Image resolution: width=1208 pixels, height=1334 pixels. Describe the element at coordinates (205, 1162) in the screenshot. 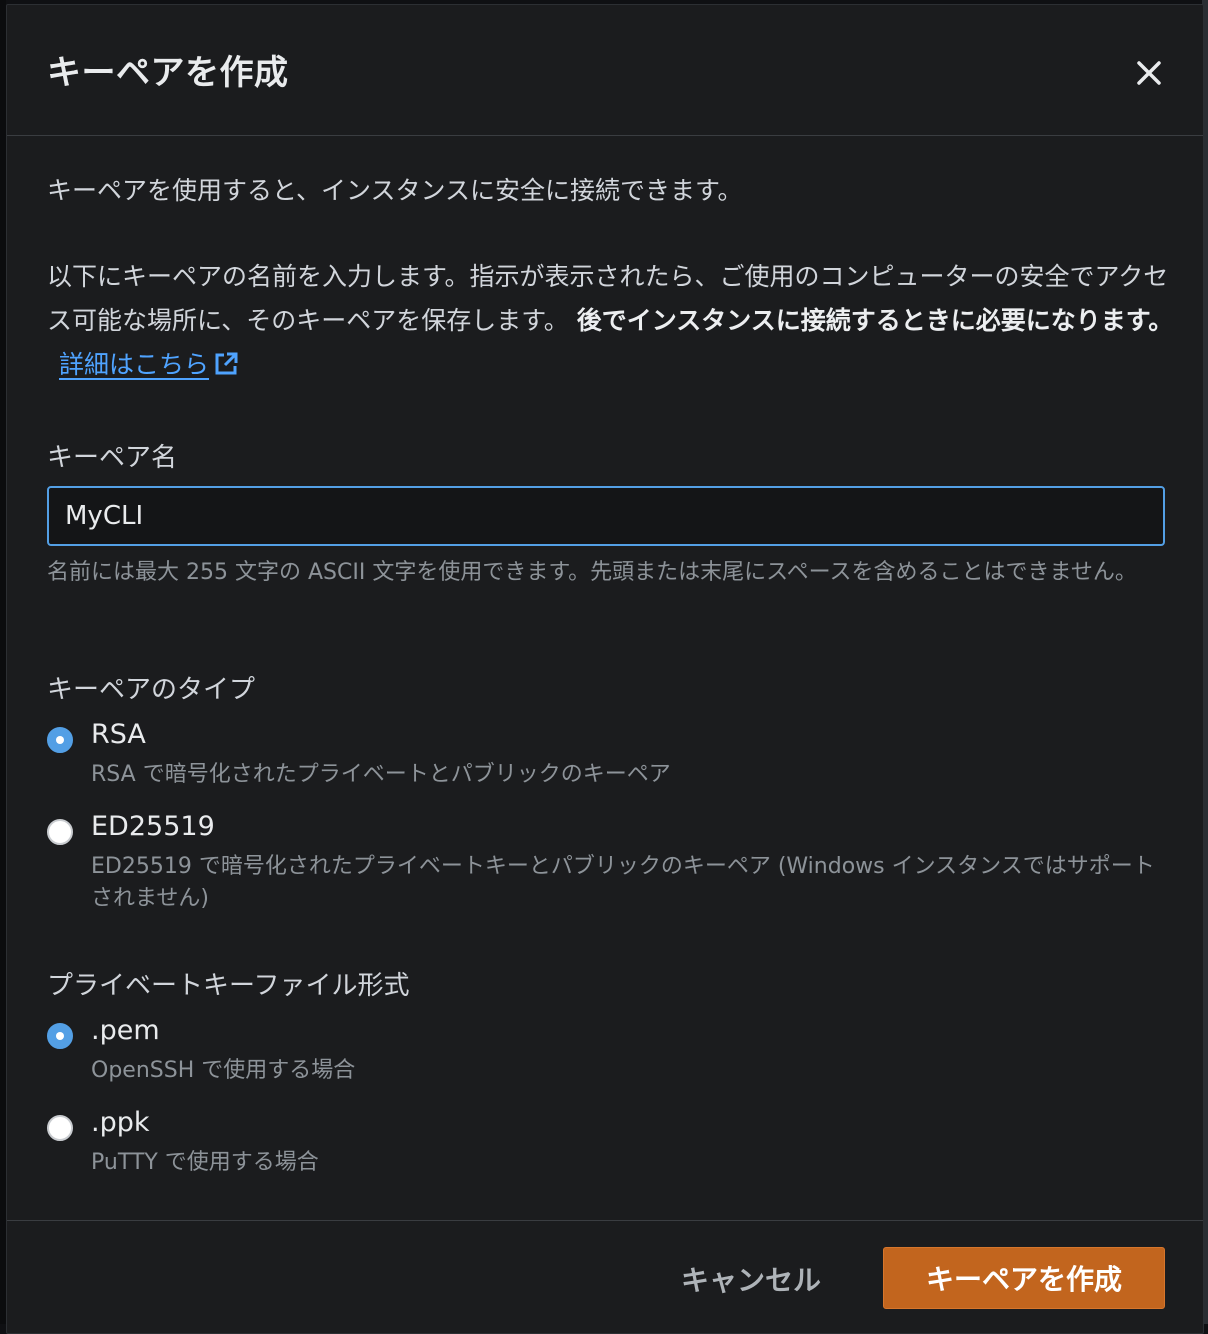

I see `radio-description-ppk: PuTTY で使用する場合` at that location.